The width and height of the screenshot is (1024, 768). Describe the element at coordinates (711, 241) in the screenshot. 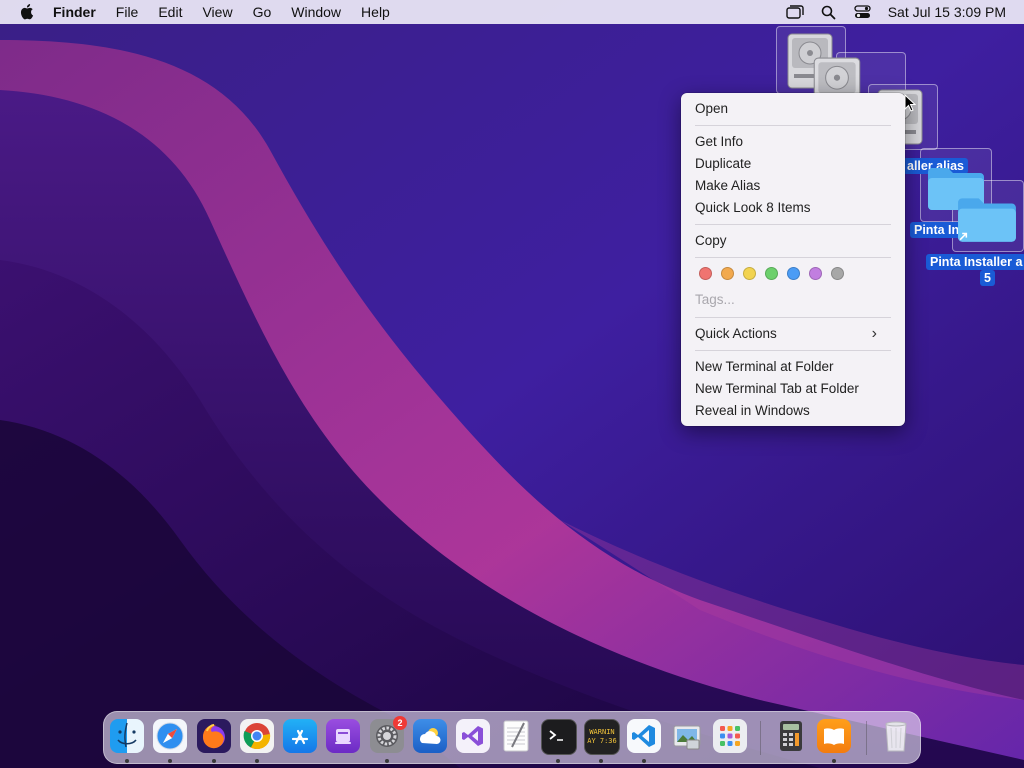

I see `menu-item-copy: Copy` at that location.